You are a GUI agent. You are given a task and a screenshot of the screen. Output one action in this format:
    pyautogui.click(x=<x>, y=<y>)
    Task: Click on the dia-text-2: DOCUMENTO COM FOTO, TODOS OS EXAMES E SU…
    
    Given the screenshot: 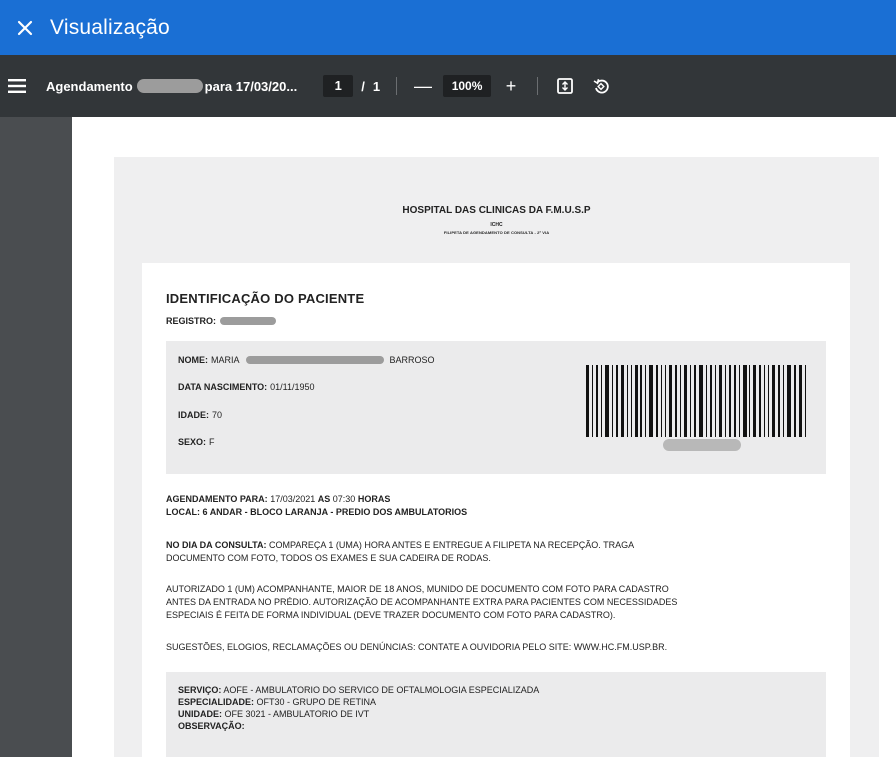 What is the action you would take?
    pyautogui.click(x=328, y=558)
    